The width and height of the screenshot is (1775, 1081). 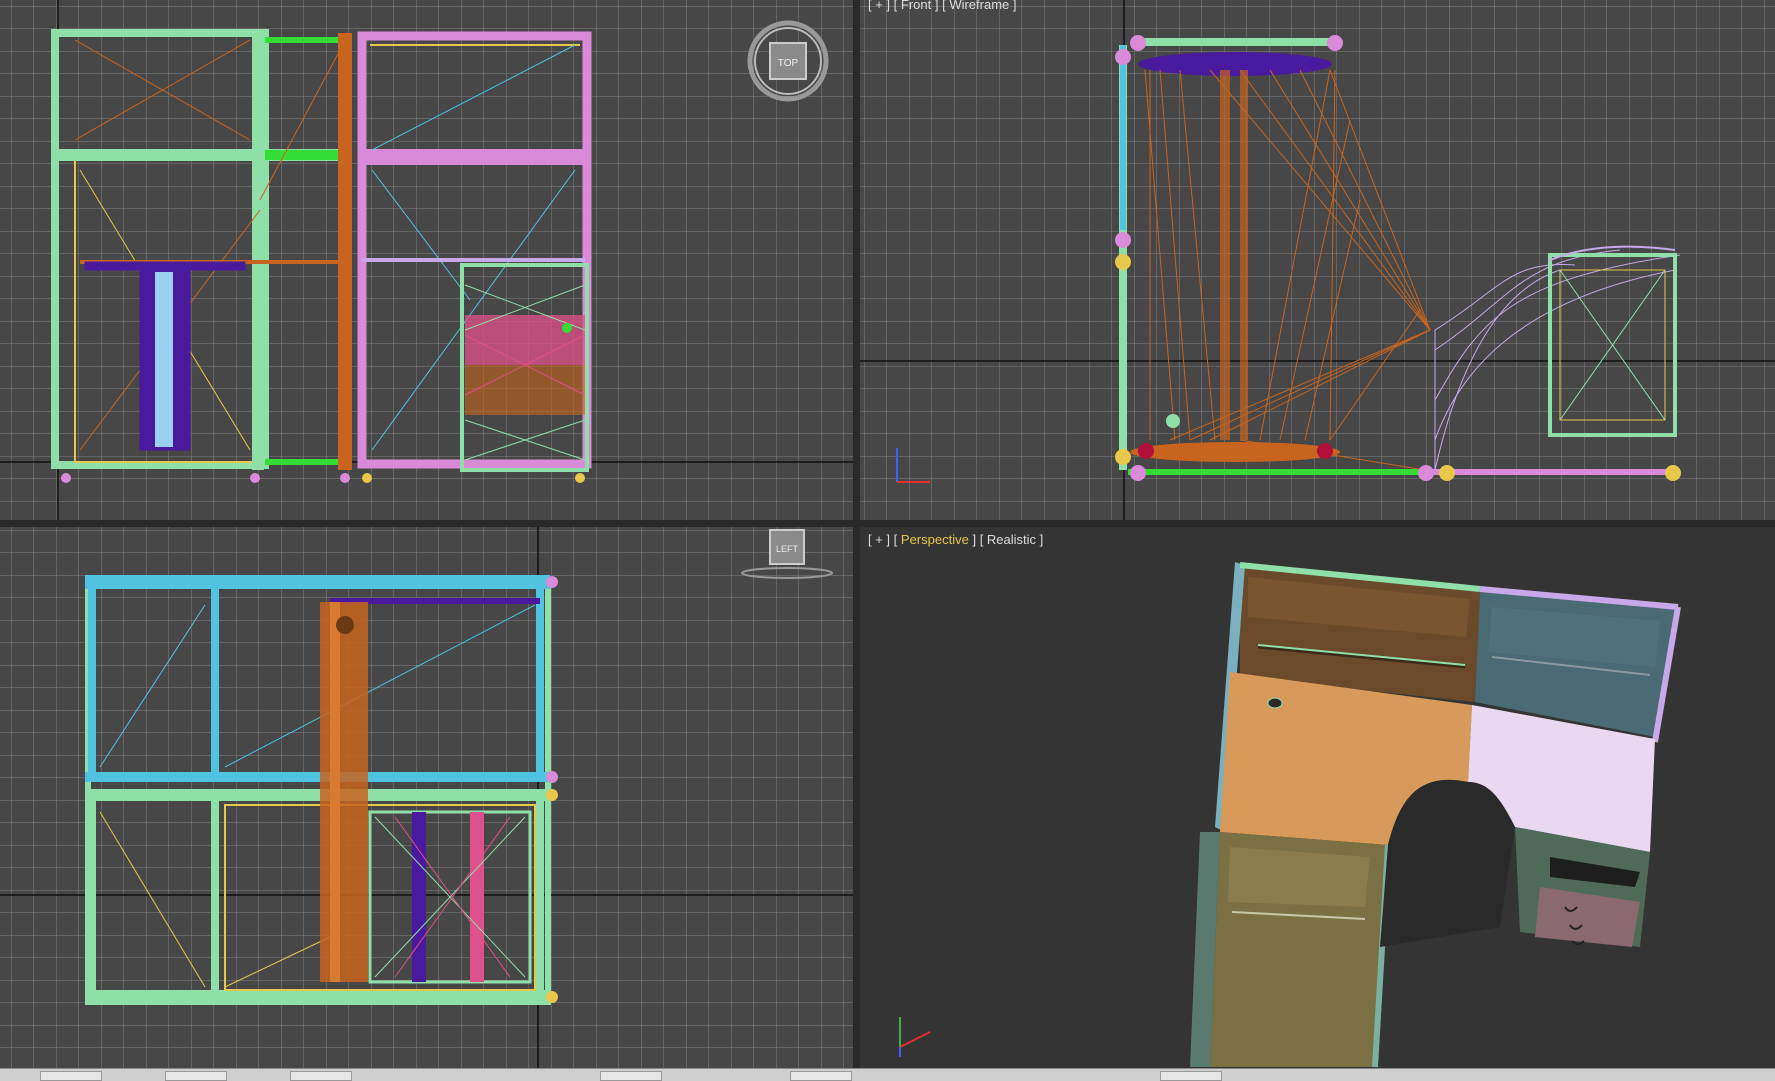 What do you see at coordinates (887, 523) in the screenshot?
I see `viewport-divider-horizontal` at bounding box center [887, 523].